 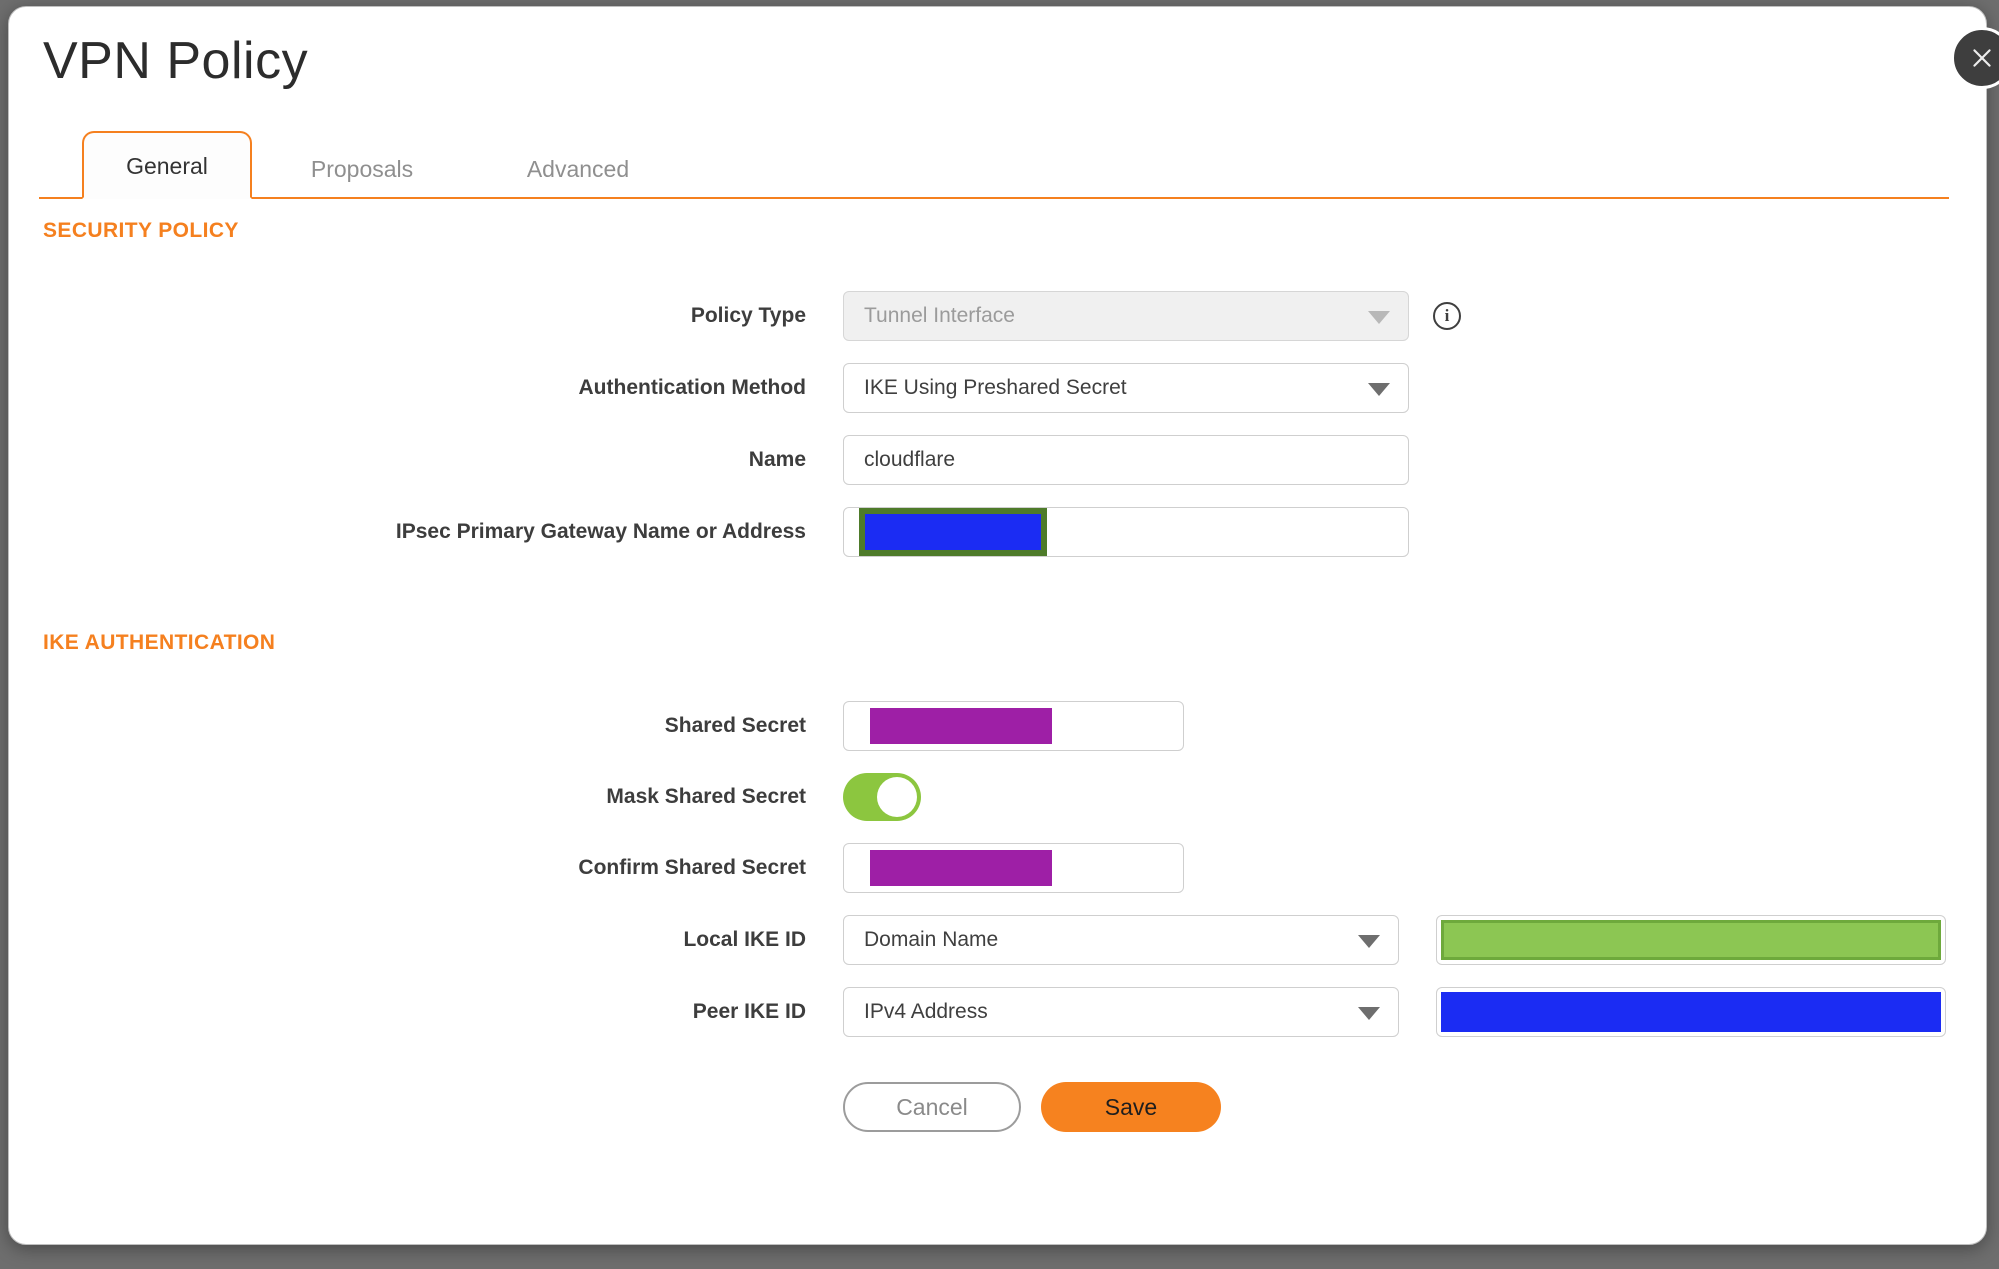 I want to click on mask-shared-secret-toggle, so click(x=882, y=797).